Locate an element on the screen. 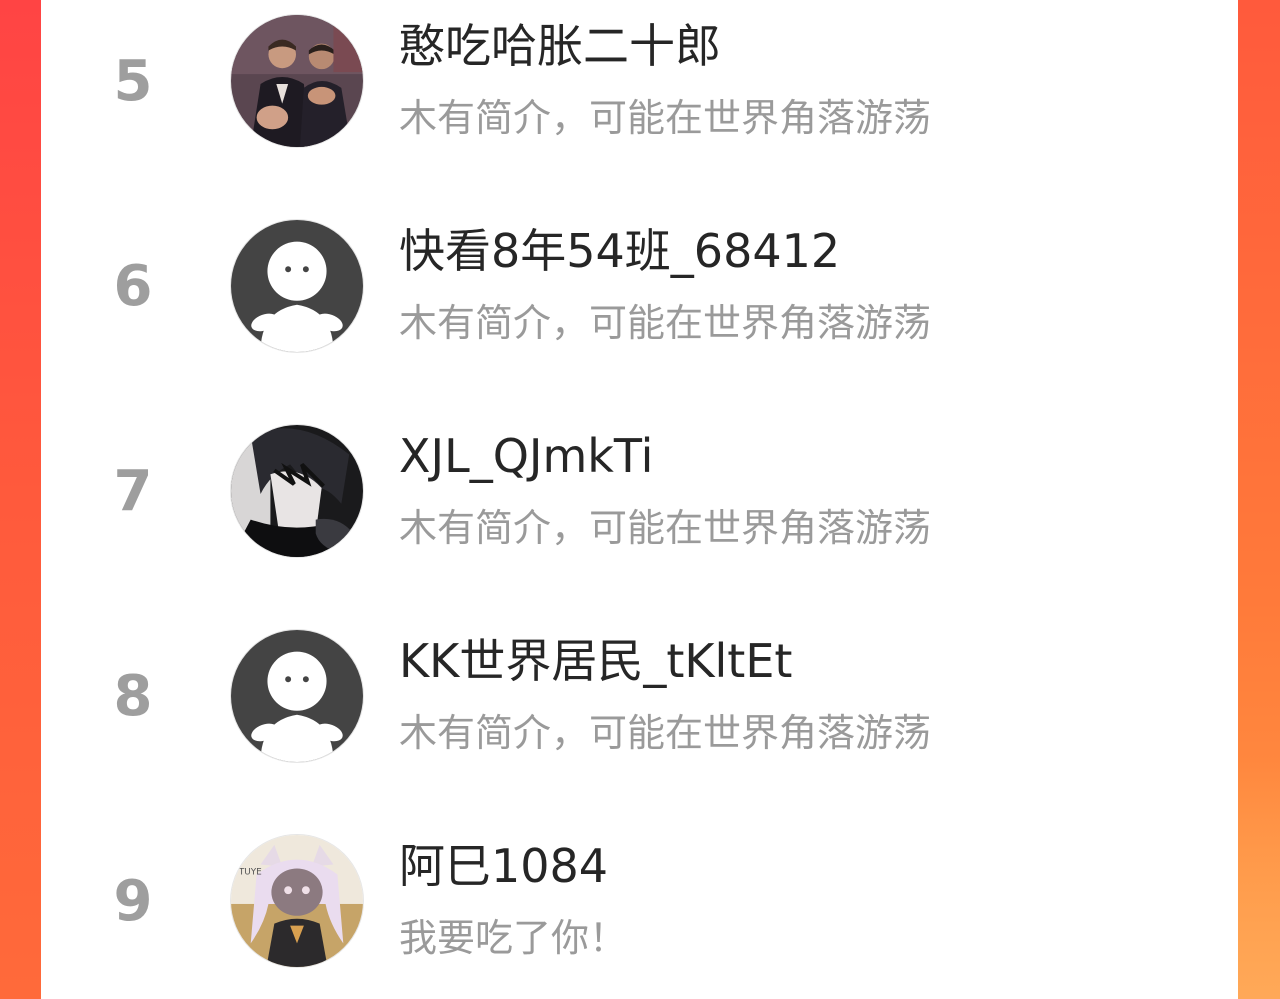 This screenshot has height=999, width=1280. photo-avatar-icon is located at coordinates (297, 81).